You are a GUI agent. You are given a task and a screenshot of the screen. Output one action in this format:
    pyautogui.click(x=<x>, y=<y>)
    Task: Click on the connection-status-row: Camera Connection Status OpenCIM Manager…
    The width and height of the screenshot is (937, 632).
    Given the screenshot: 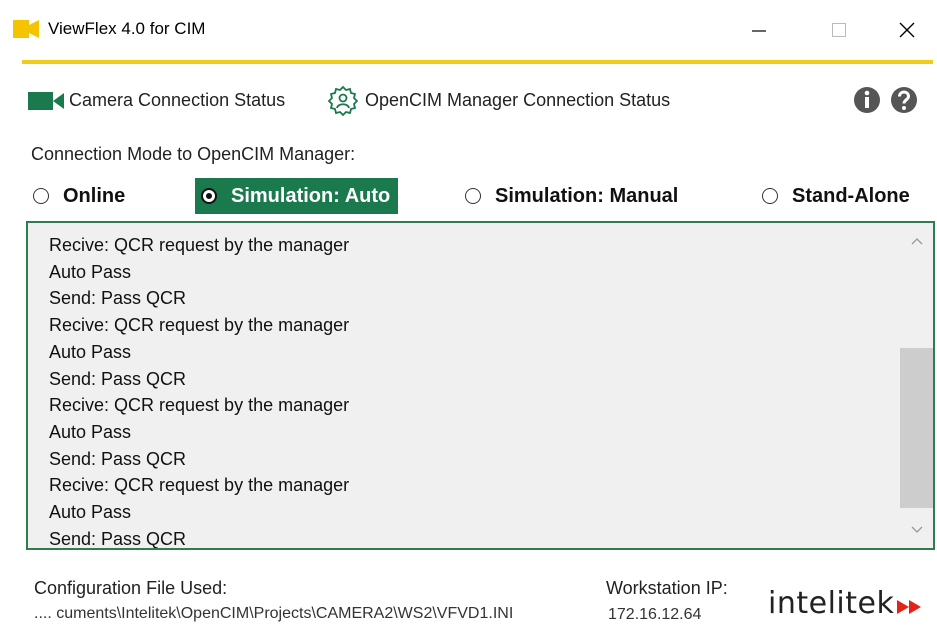 What is the action you would take?
    pyautogui.click(x=468, y=100)
    